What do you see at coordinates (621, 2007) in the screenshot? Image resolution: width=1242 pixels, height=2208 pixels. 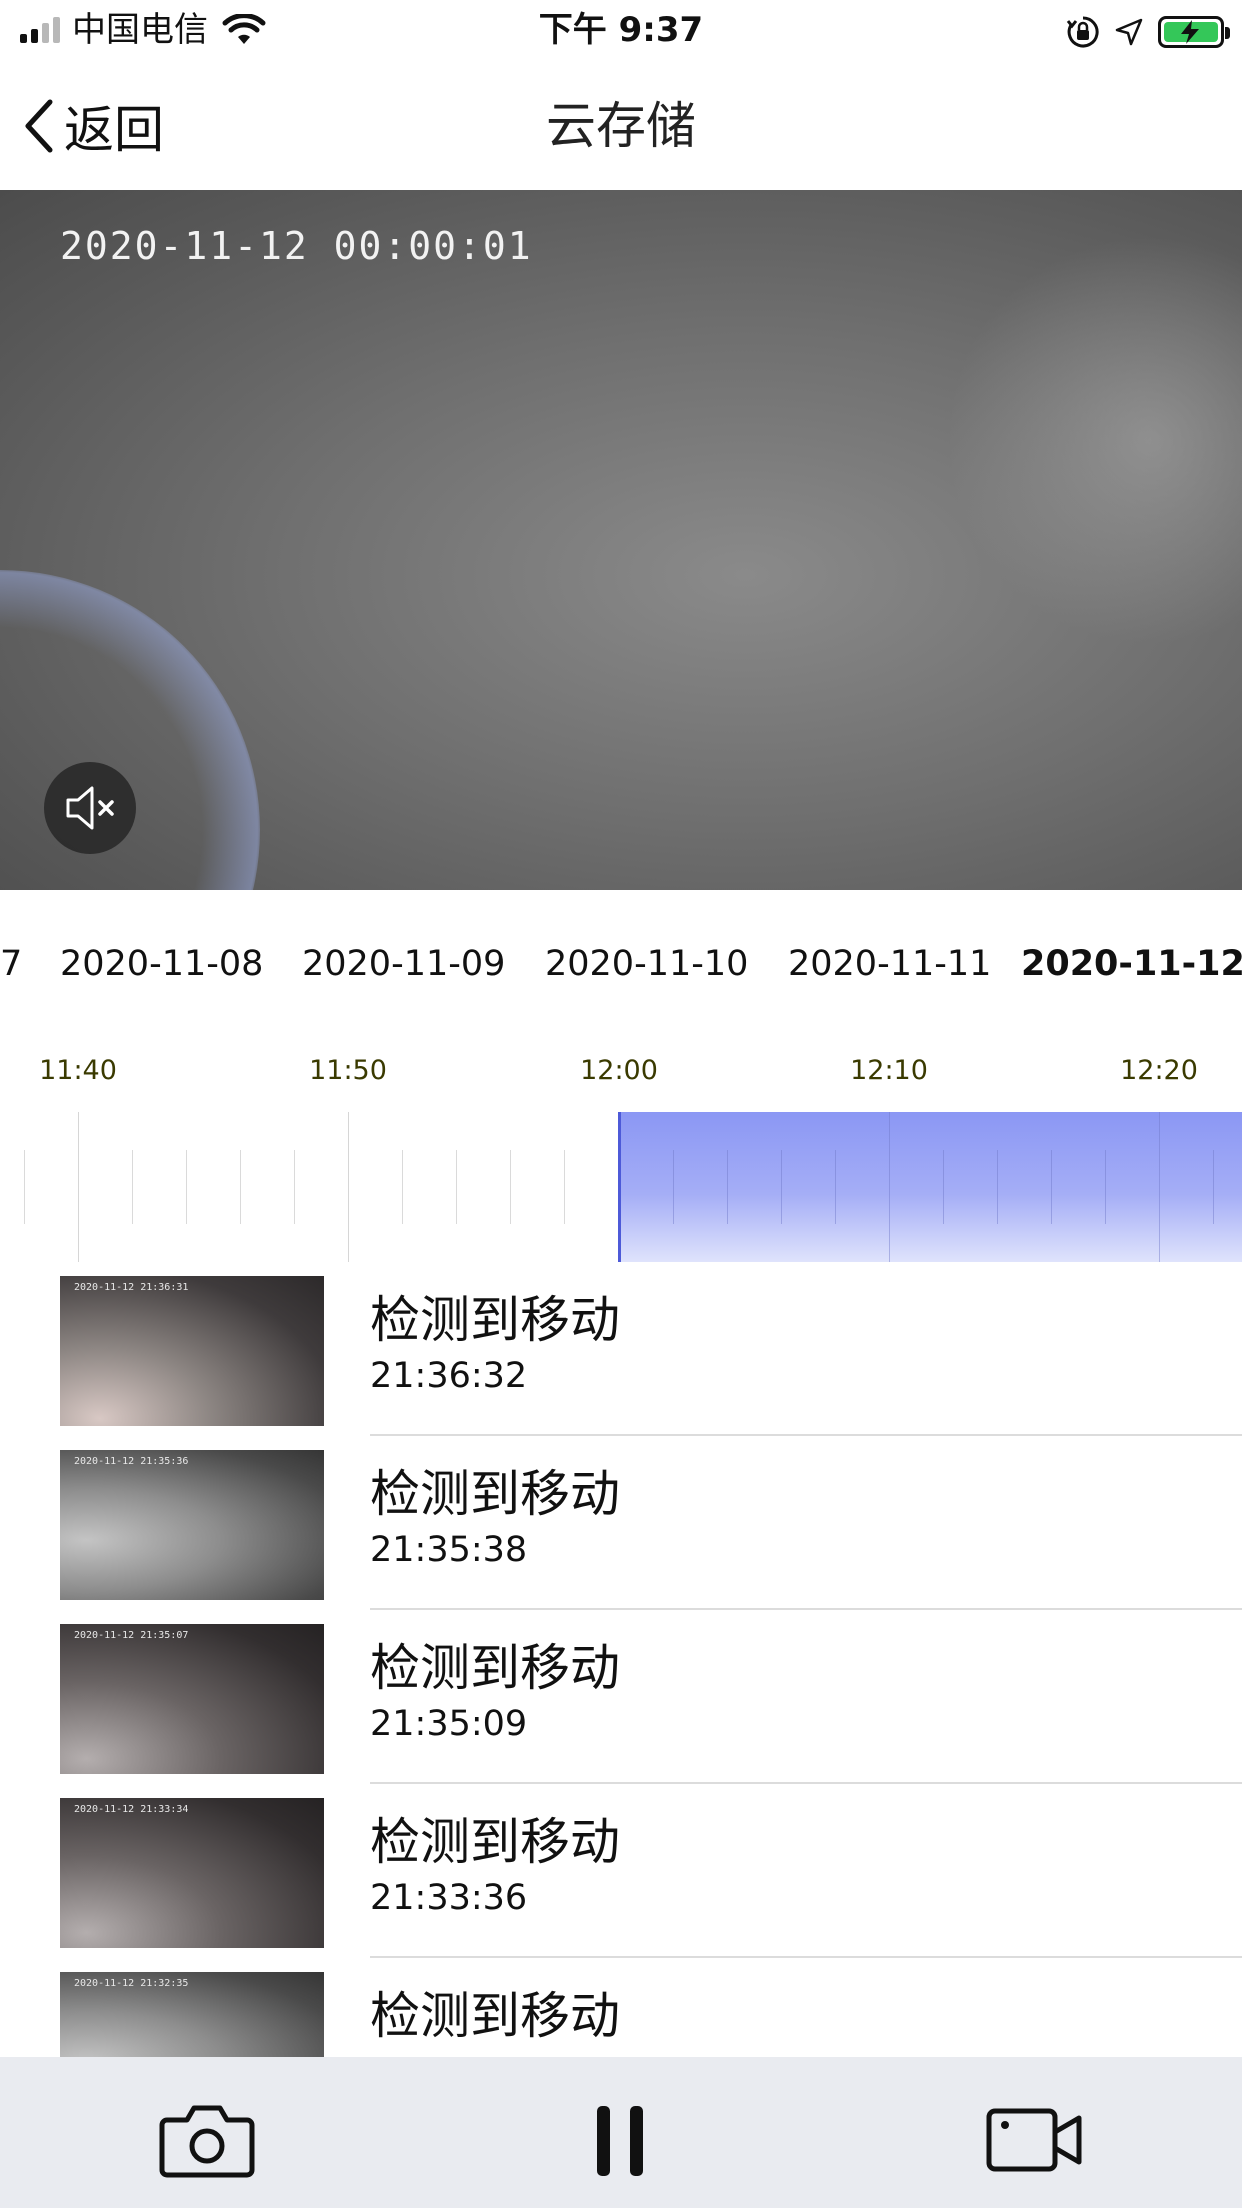 I see `list-item: 2020-11-12 21:32:35 检测到移动` at bounding box center [621, 2007].